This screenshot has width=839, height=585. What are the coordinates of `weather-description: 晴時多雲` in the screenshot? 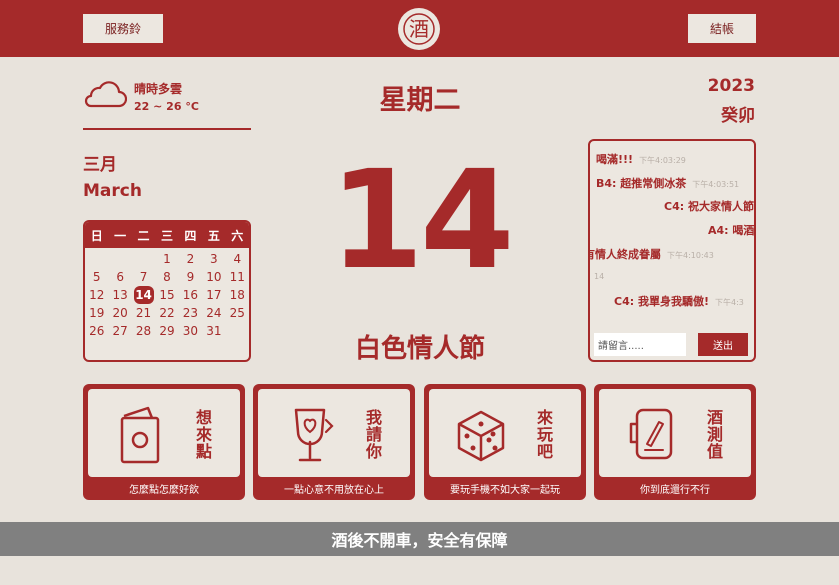 It's located at (158, 89).